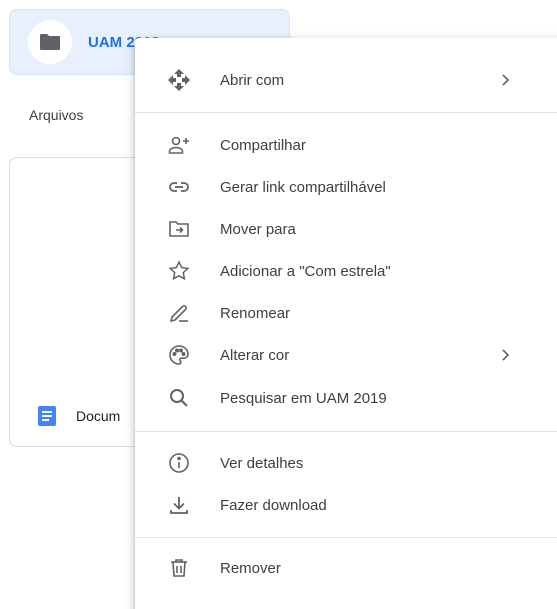 The image size is (557, 609). I want to click on menu-item-label: Abrir com, so click(252, 80).